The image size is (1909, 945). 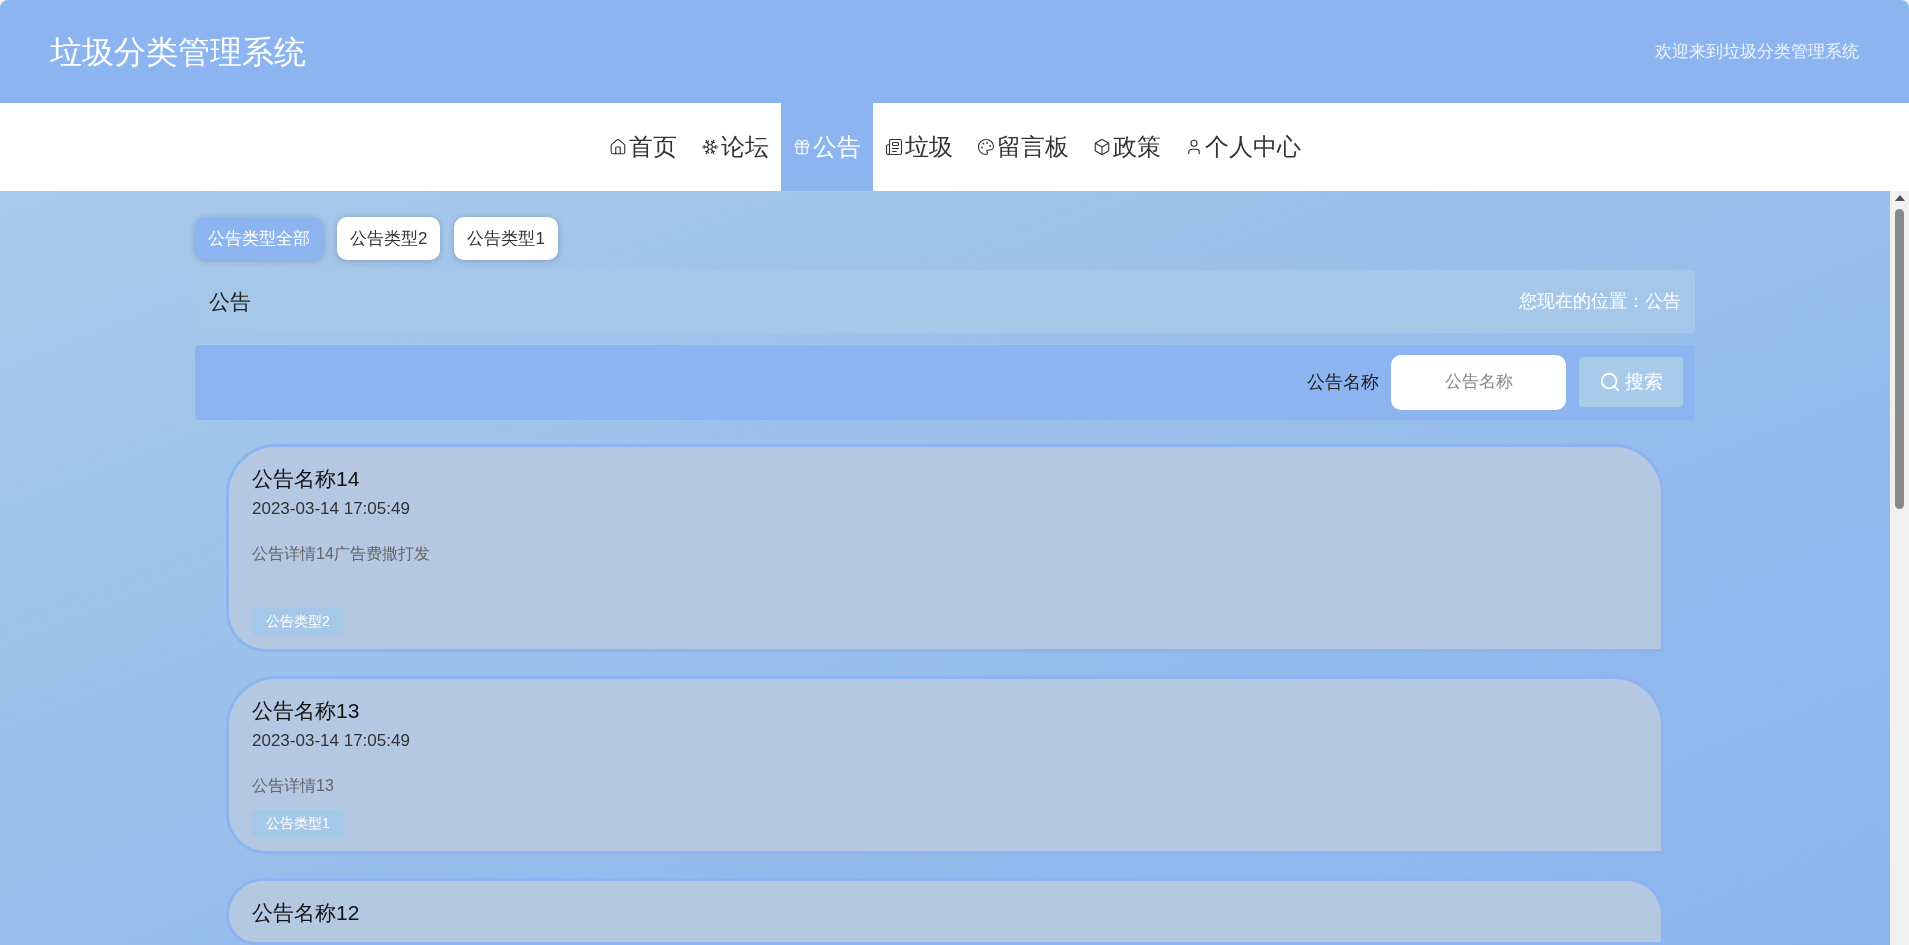 What do you see at coordinates (389, 238) in the screenshot?
I see `filter-chip: 公告类型2` at bounding box center [389, 238].